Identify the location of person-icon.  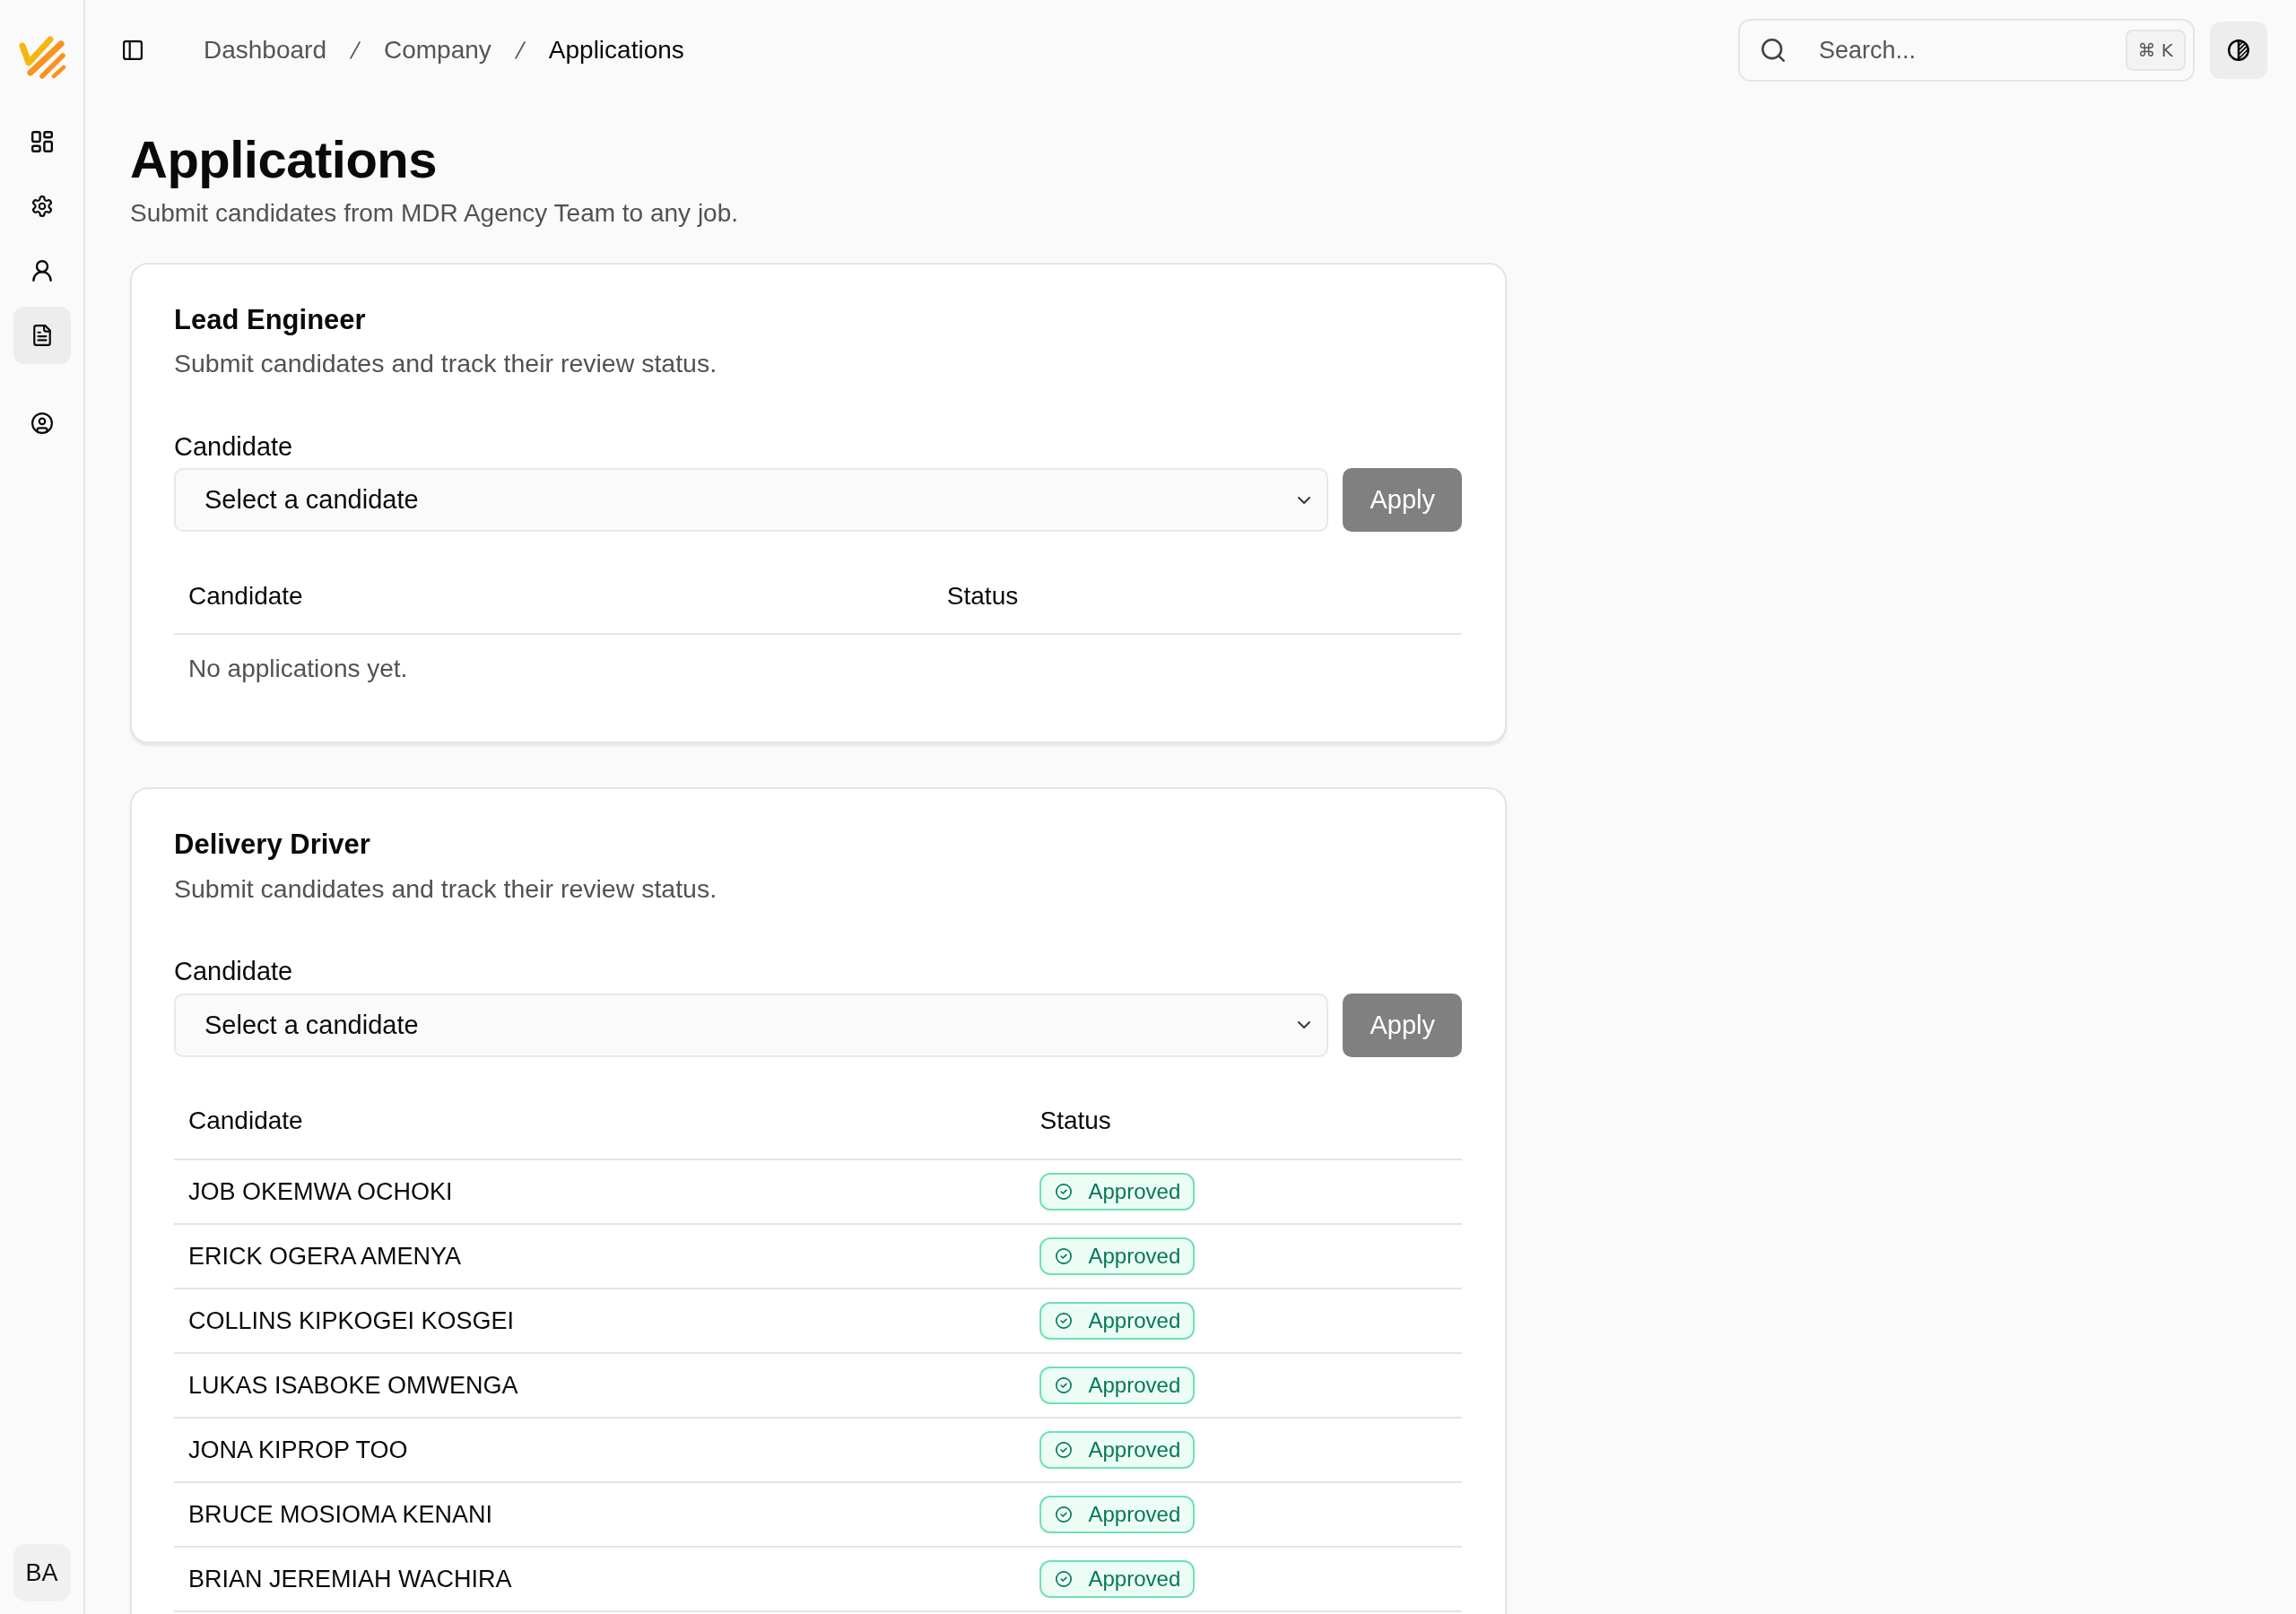
(41, 271).